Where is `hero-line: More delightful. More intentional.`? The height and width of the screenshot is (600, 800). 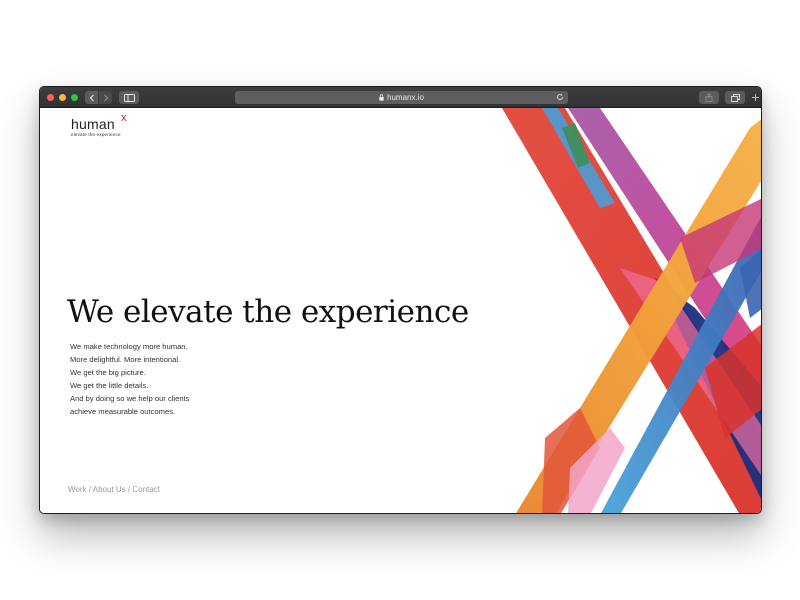 hero-line: More delightful. More intentional. is located at coordinates (125, 359).